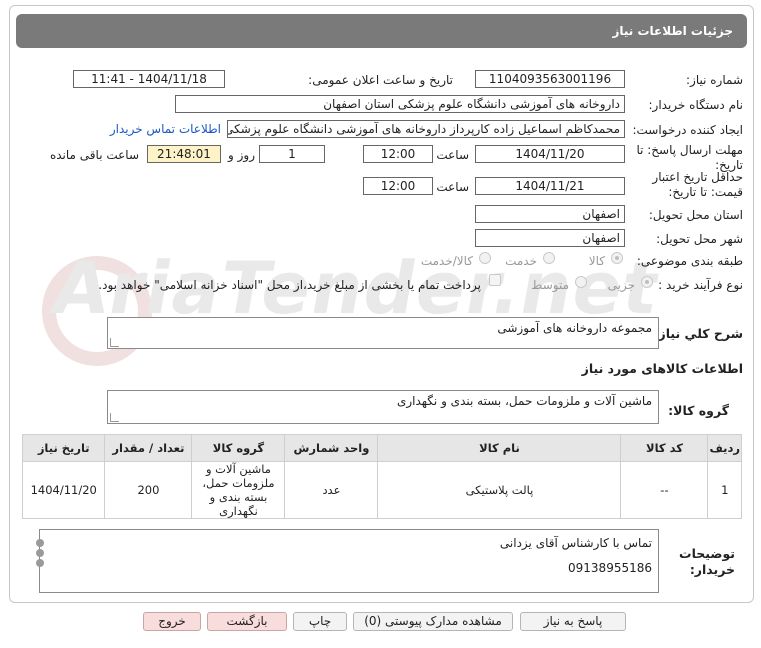  Describe the element at coordinates (63, 490) in the screenshot. I see `cell-date: 1404/11/20` at that location.